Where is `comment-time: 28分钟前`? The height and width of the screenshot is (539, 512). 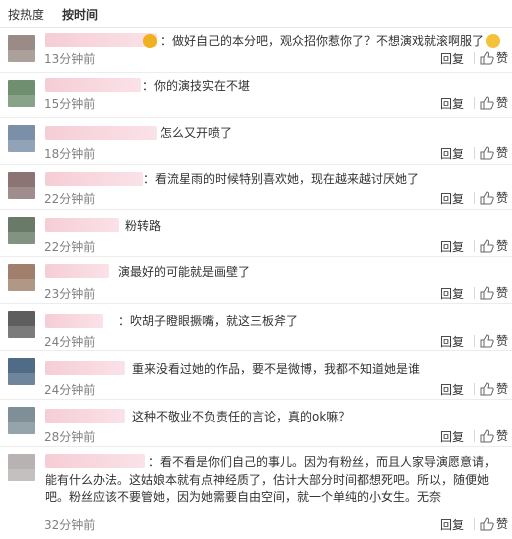
comment-time: 28分钟前 is located at coordinates (70, 437).